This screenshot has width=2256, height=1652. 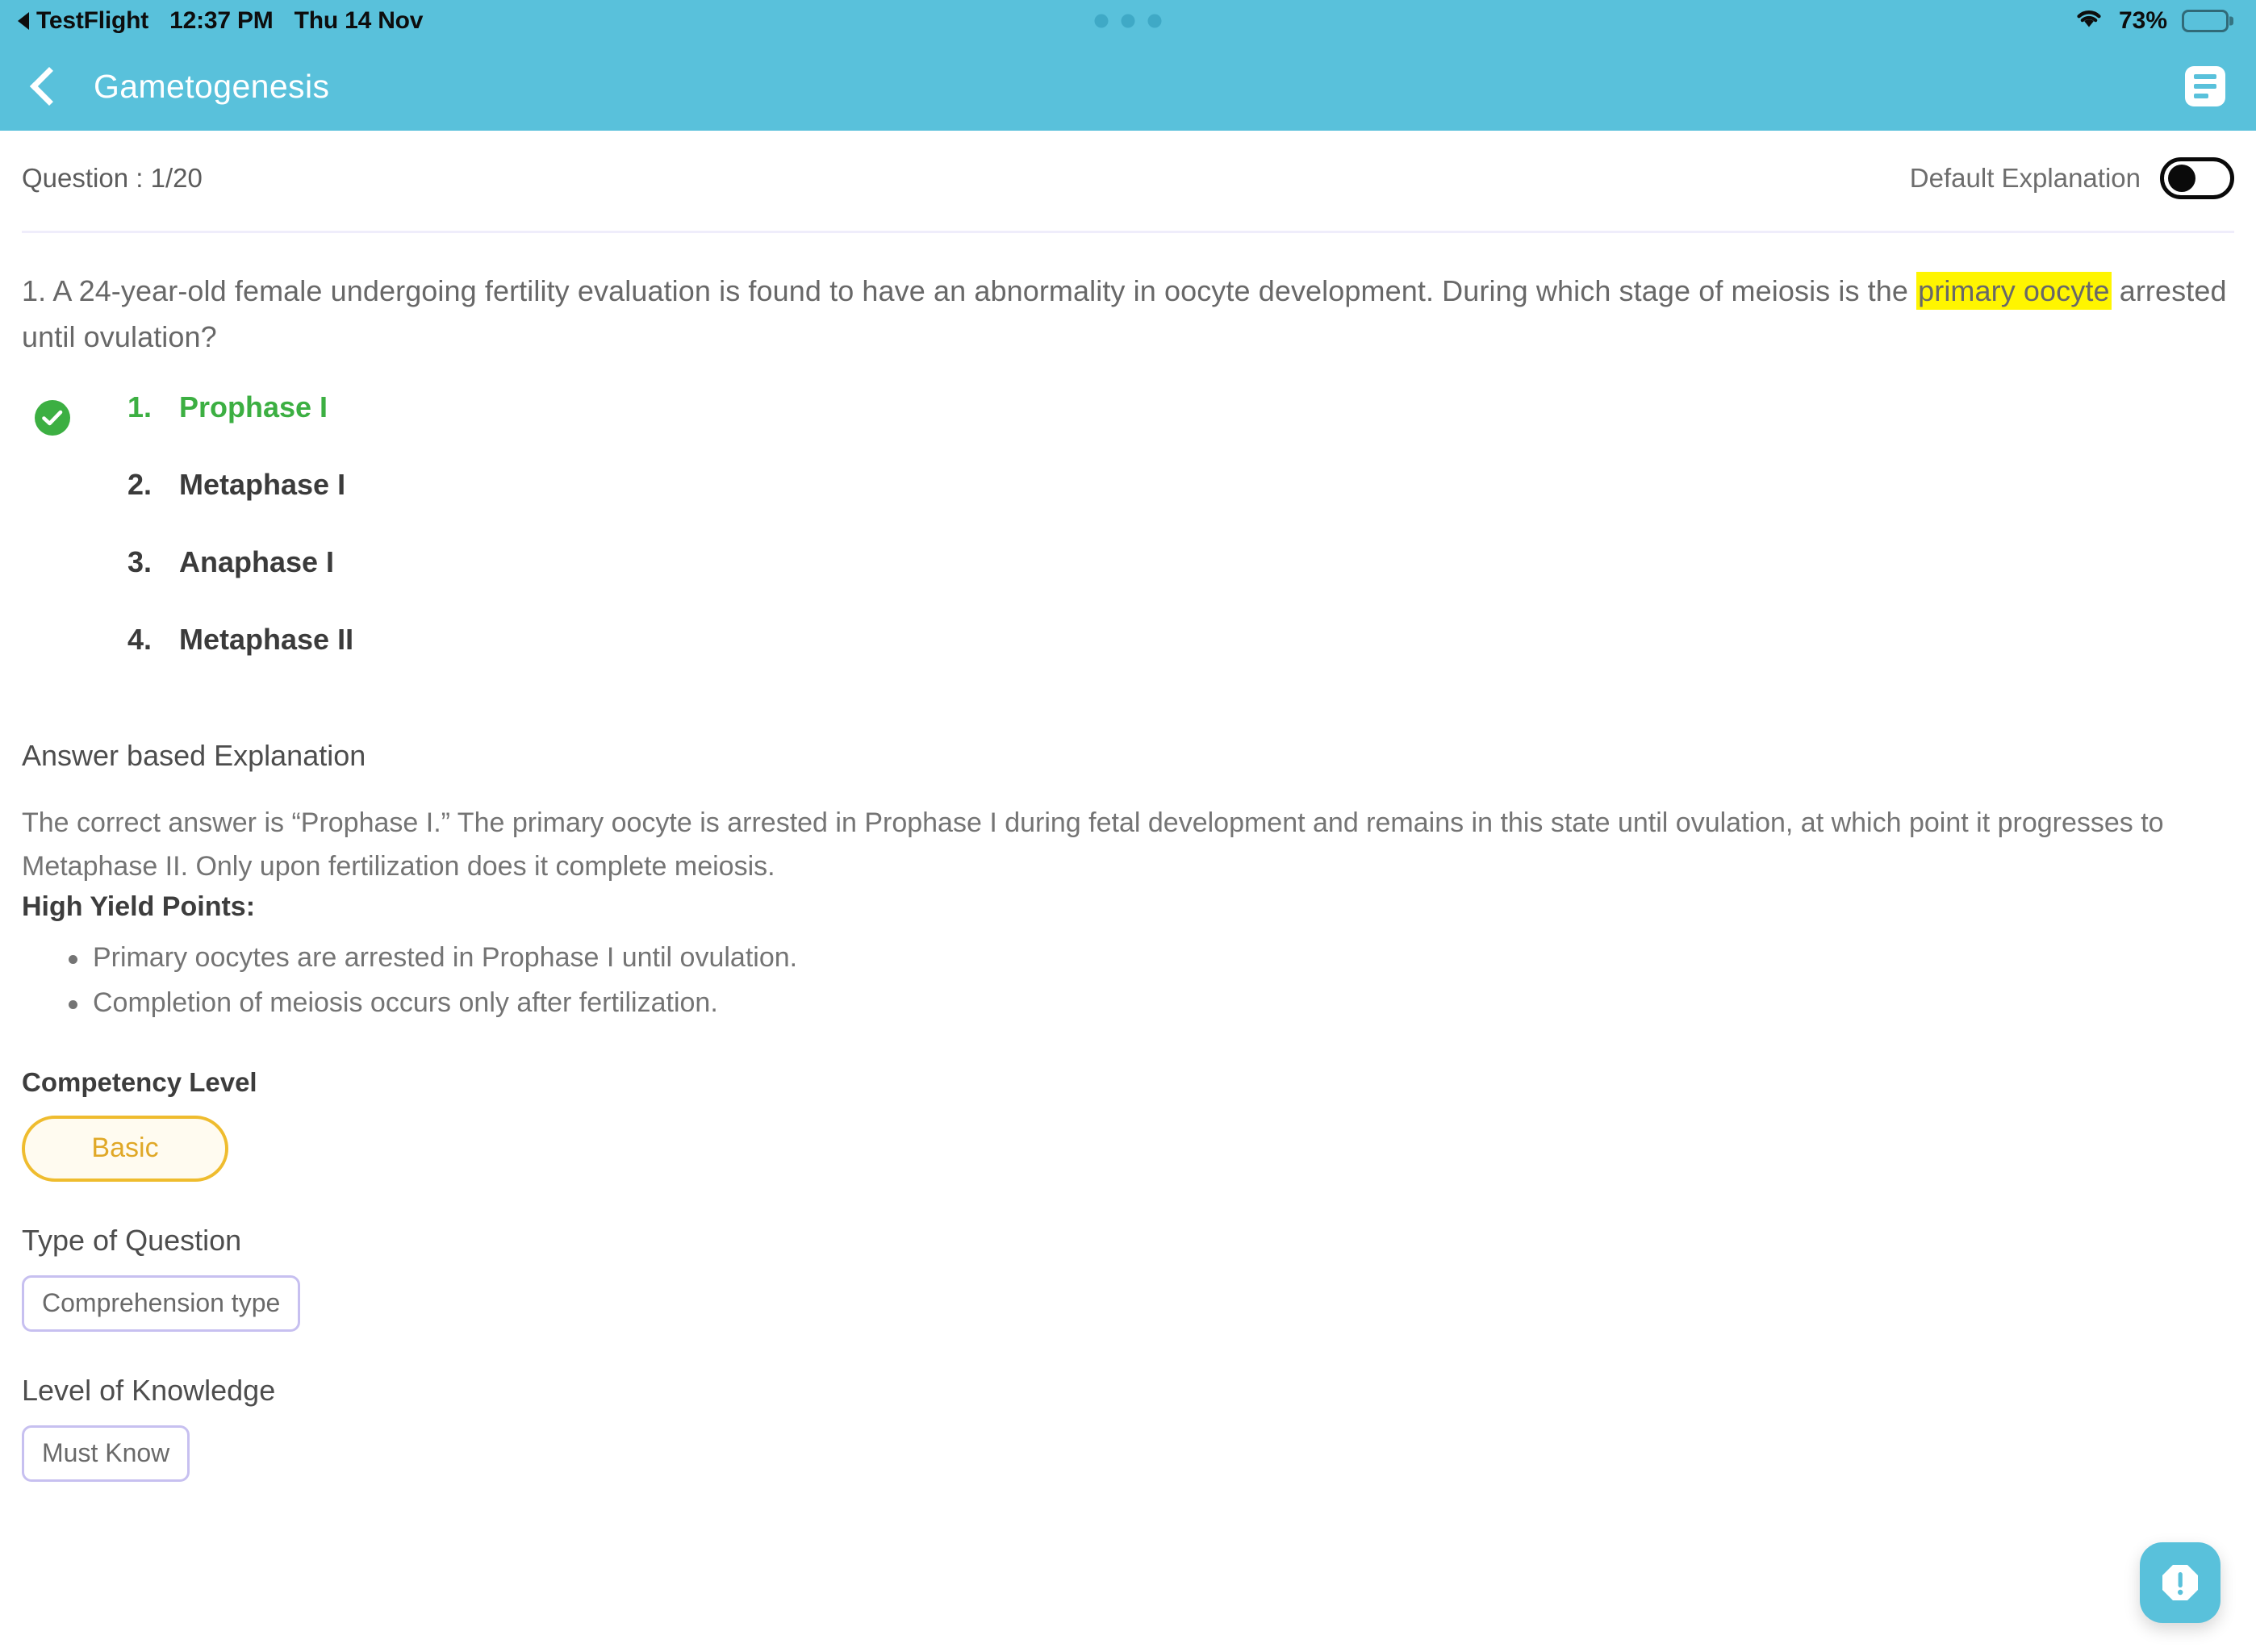 I want to click on alert-octagon-icon, so click(x=2180, y=1582).